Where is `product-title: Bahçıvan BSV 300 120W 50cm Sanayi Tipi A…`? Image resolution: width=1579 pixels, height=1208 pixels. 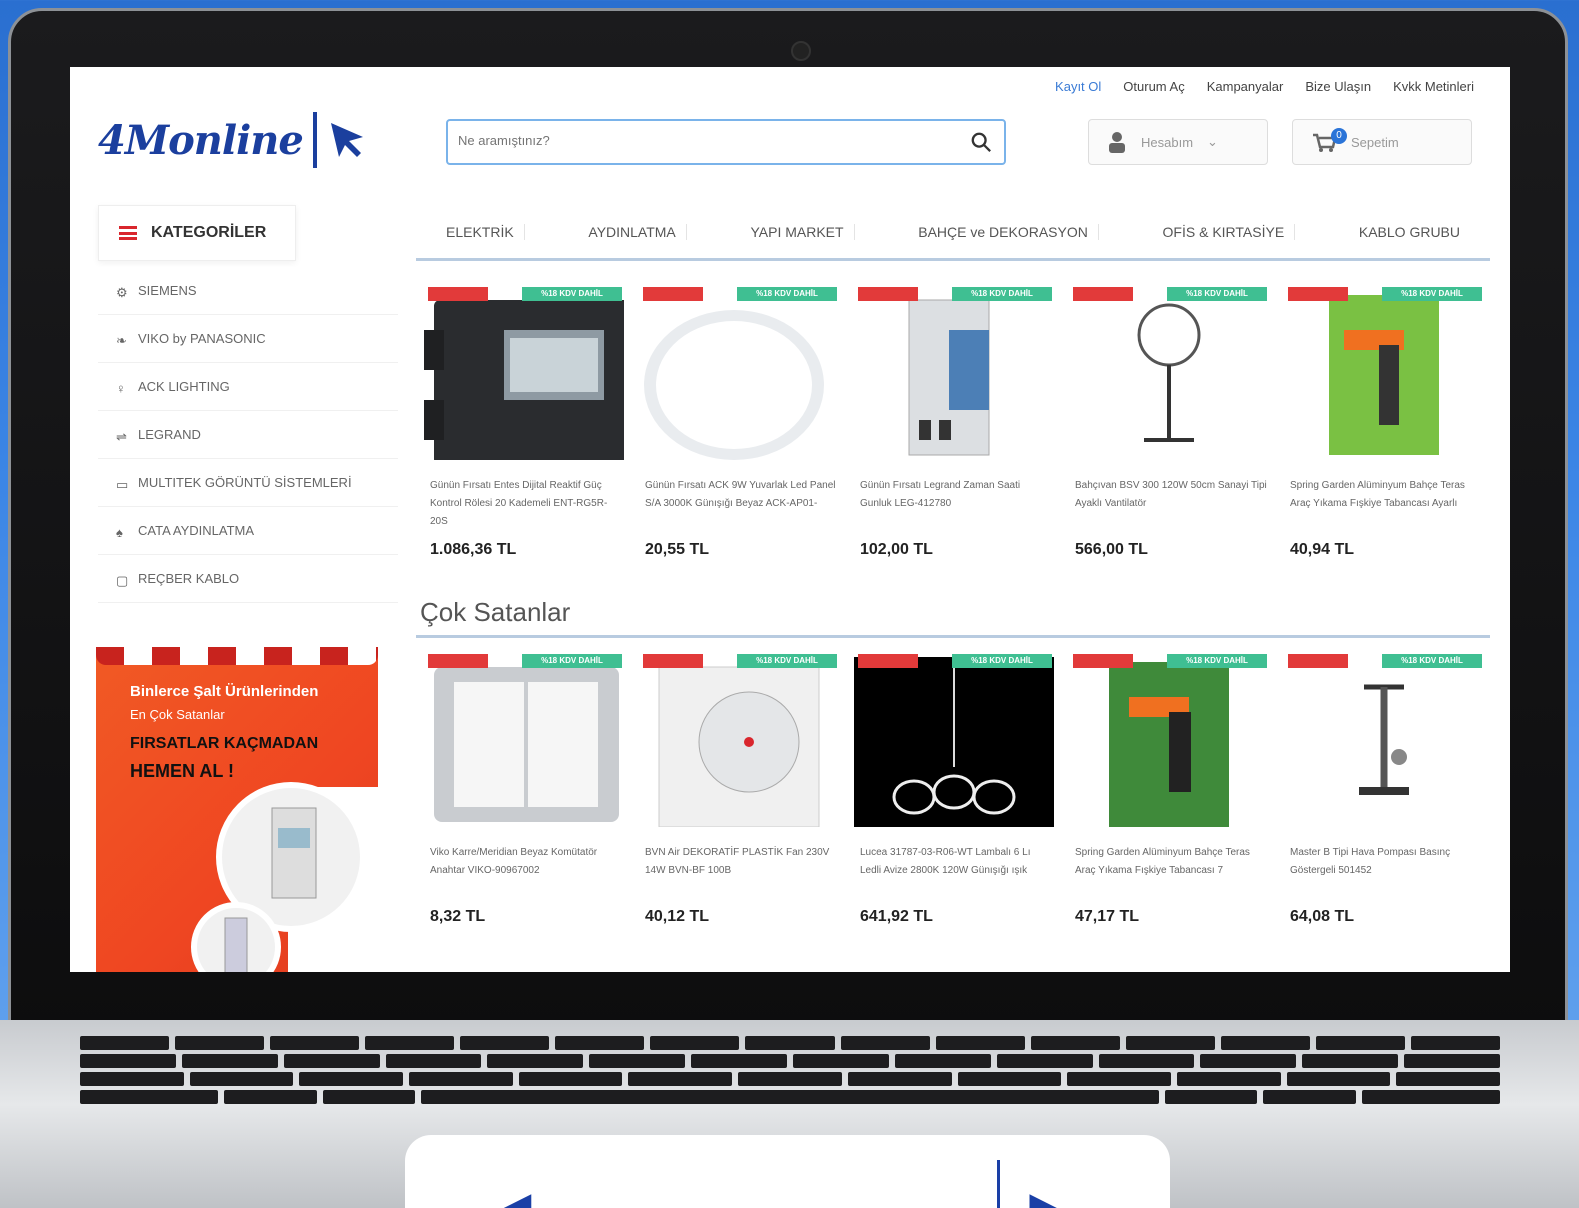
product-title: Bahçıvan BSV 300 120W 50cm Sanayi Tipi A… is located at coordinates (1168, 506).